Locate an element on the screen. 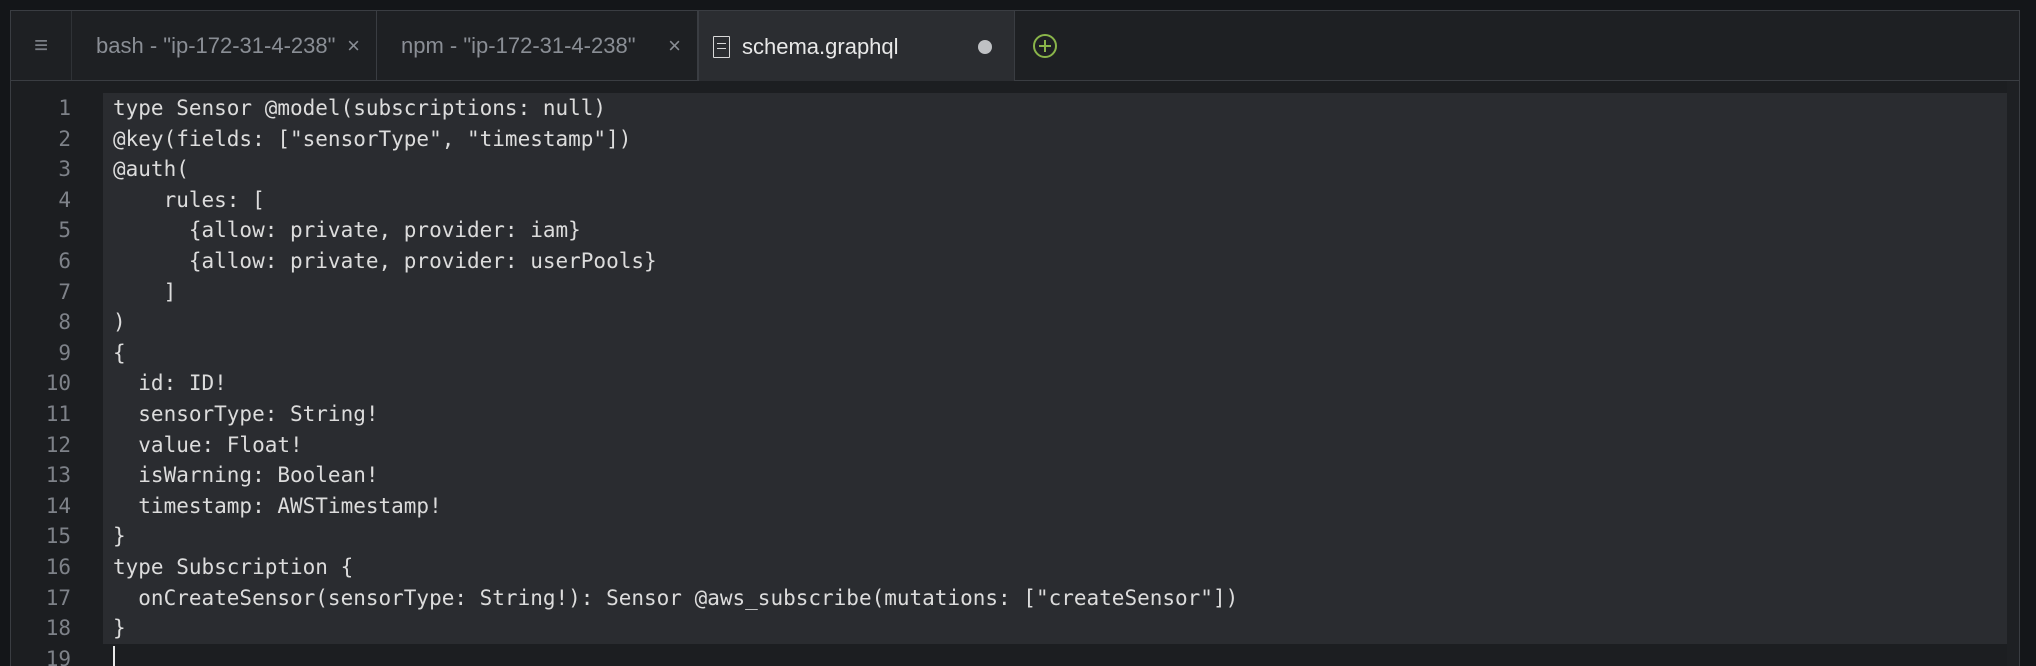 The height and width of the screenshot is (666, 2036). code-line is located at coordinates (1056, 654).